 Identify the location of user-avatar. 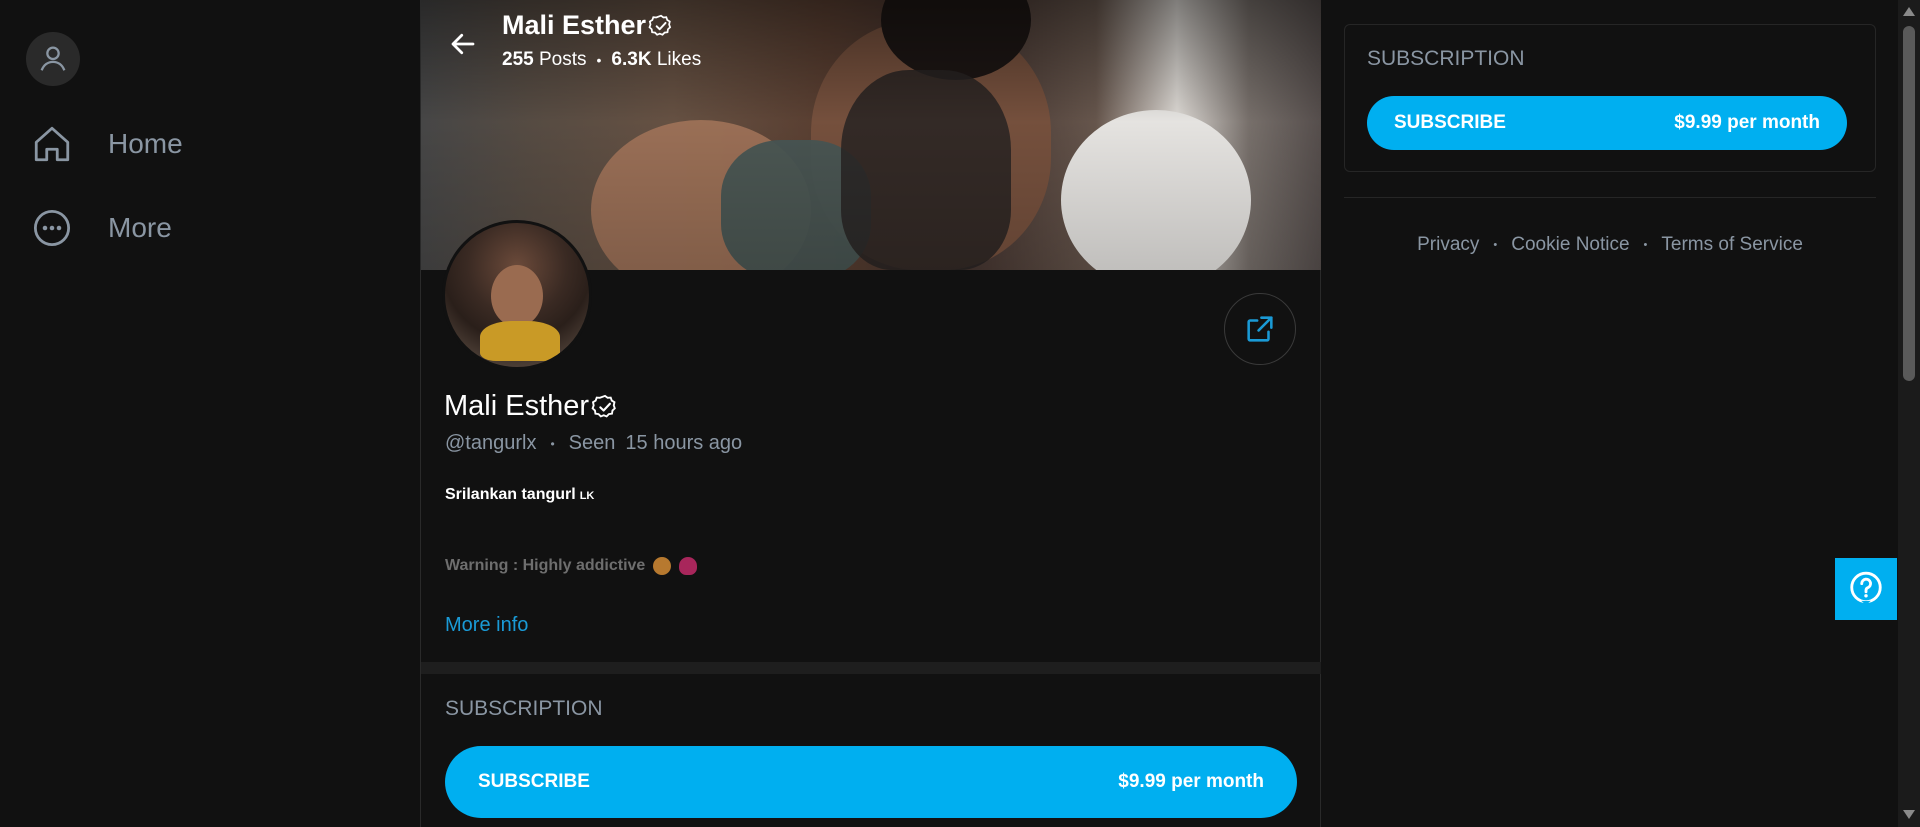
(53, 59).